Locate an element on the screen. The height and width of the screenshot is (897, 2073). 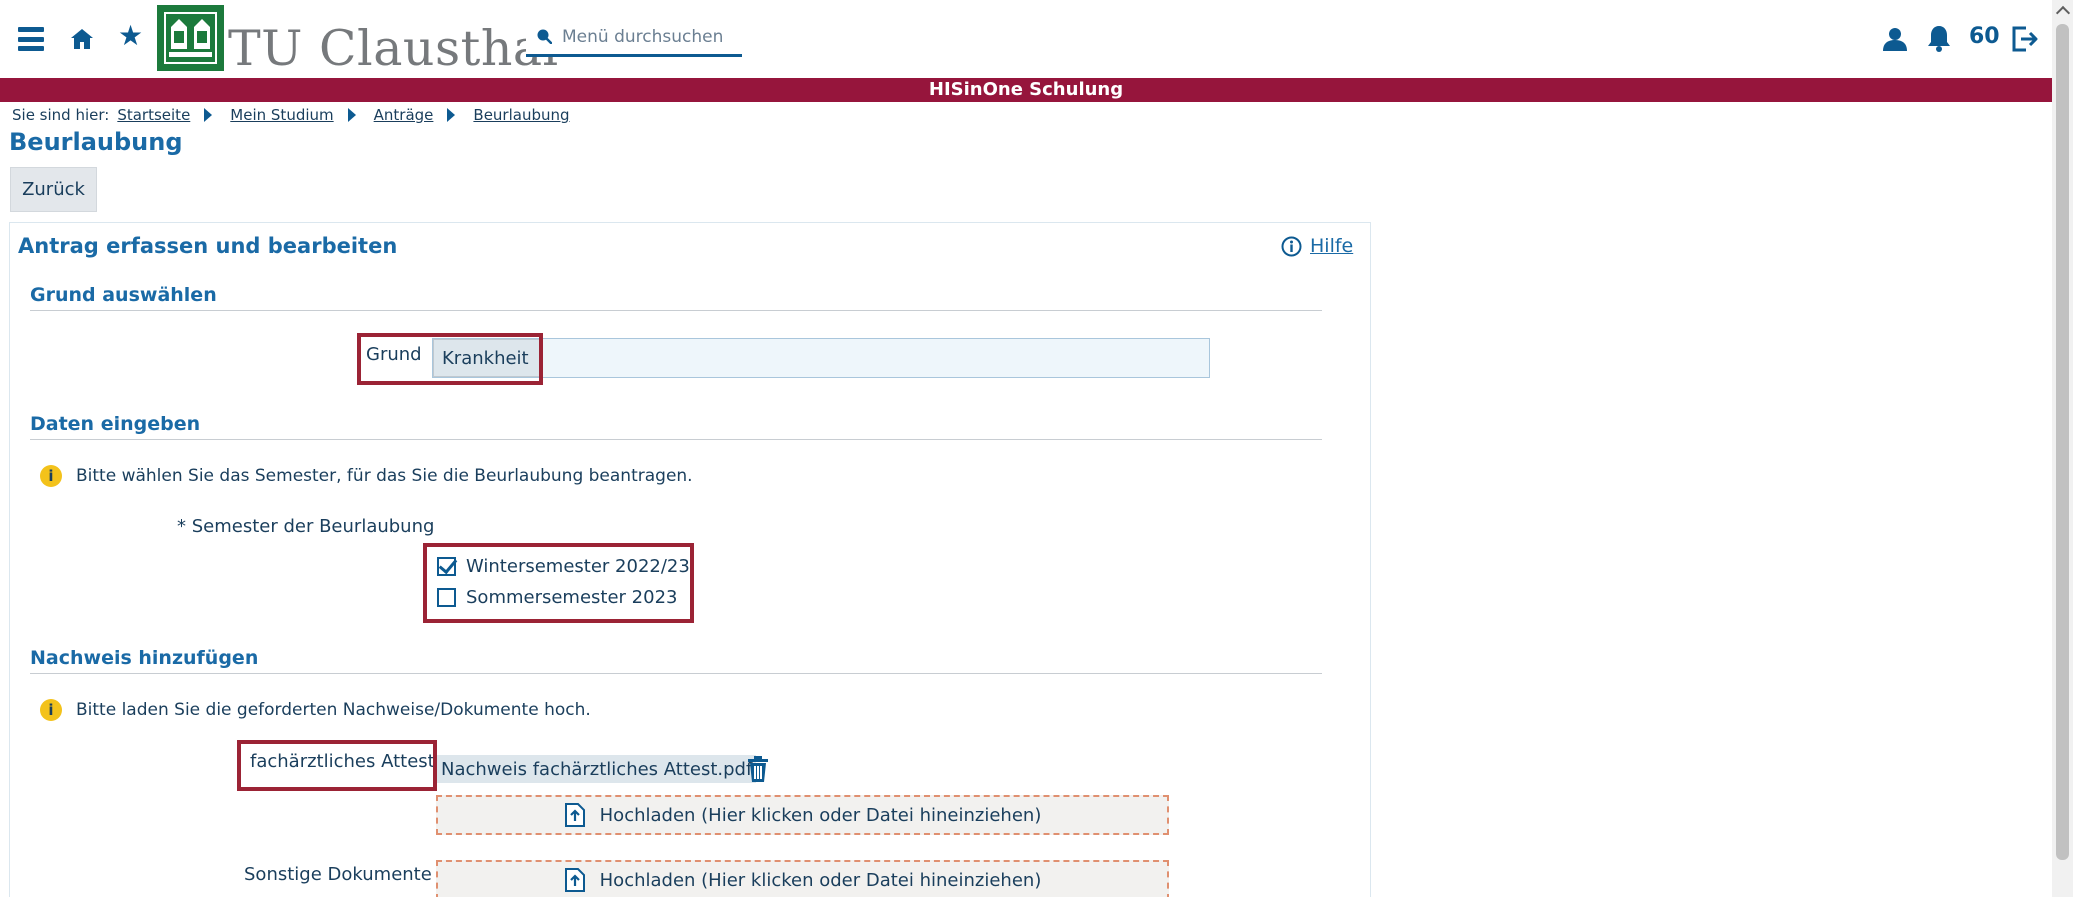
semester-label: * Semester der Beurlaubung is located at coordinates (306, 526).